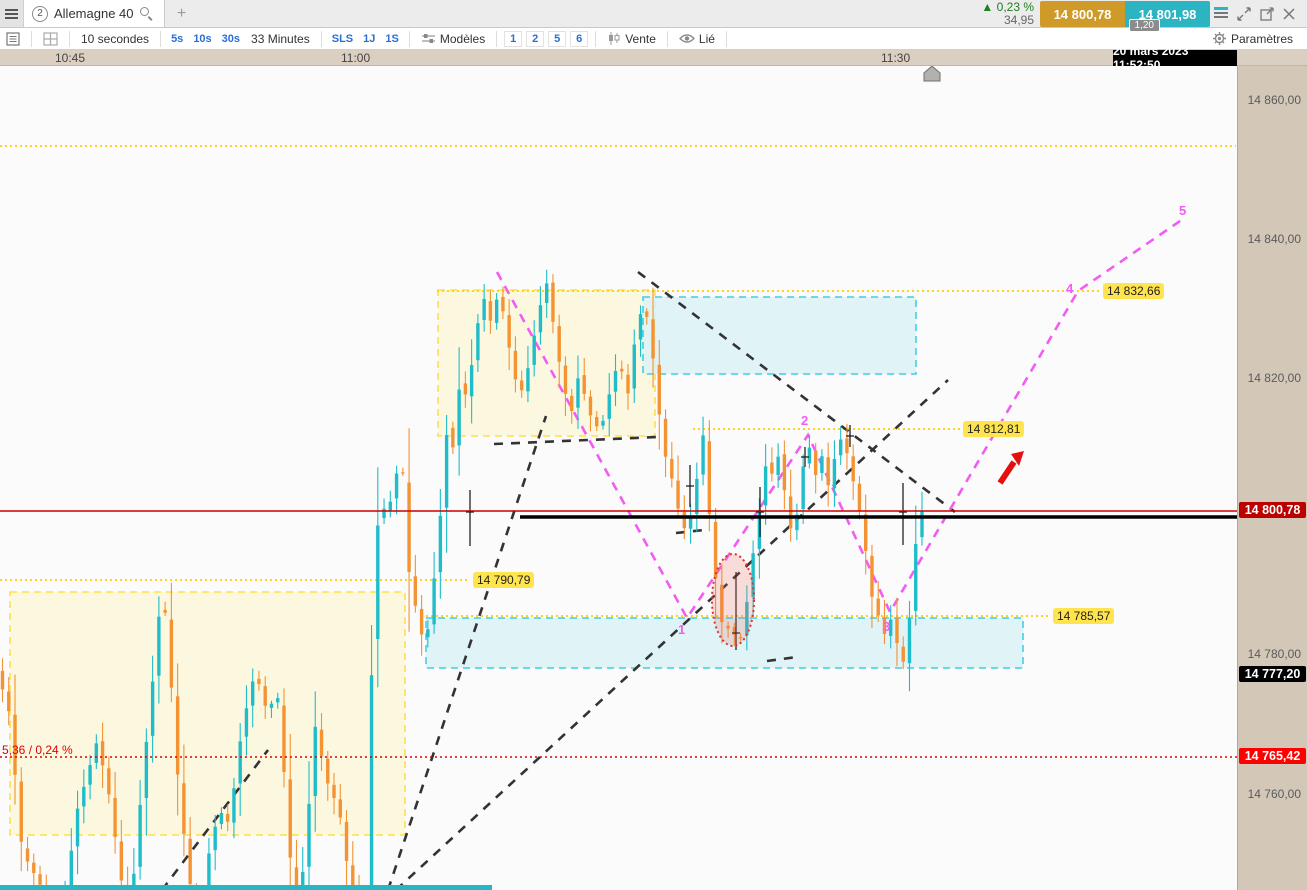  I want to click on reference-change-label: 5,36 / 0,24 %, so click(37, 750).